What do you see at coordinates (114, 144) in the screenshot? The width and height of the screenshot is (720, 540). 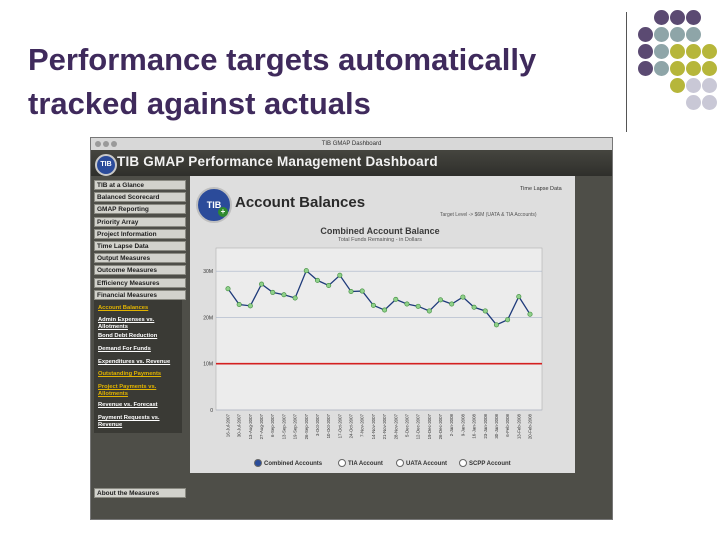 I see `window-zoom-button` at bounding box center [114, 144].